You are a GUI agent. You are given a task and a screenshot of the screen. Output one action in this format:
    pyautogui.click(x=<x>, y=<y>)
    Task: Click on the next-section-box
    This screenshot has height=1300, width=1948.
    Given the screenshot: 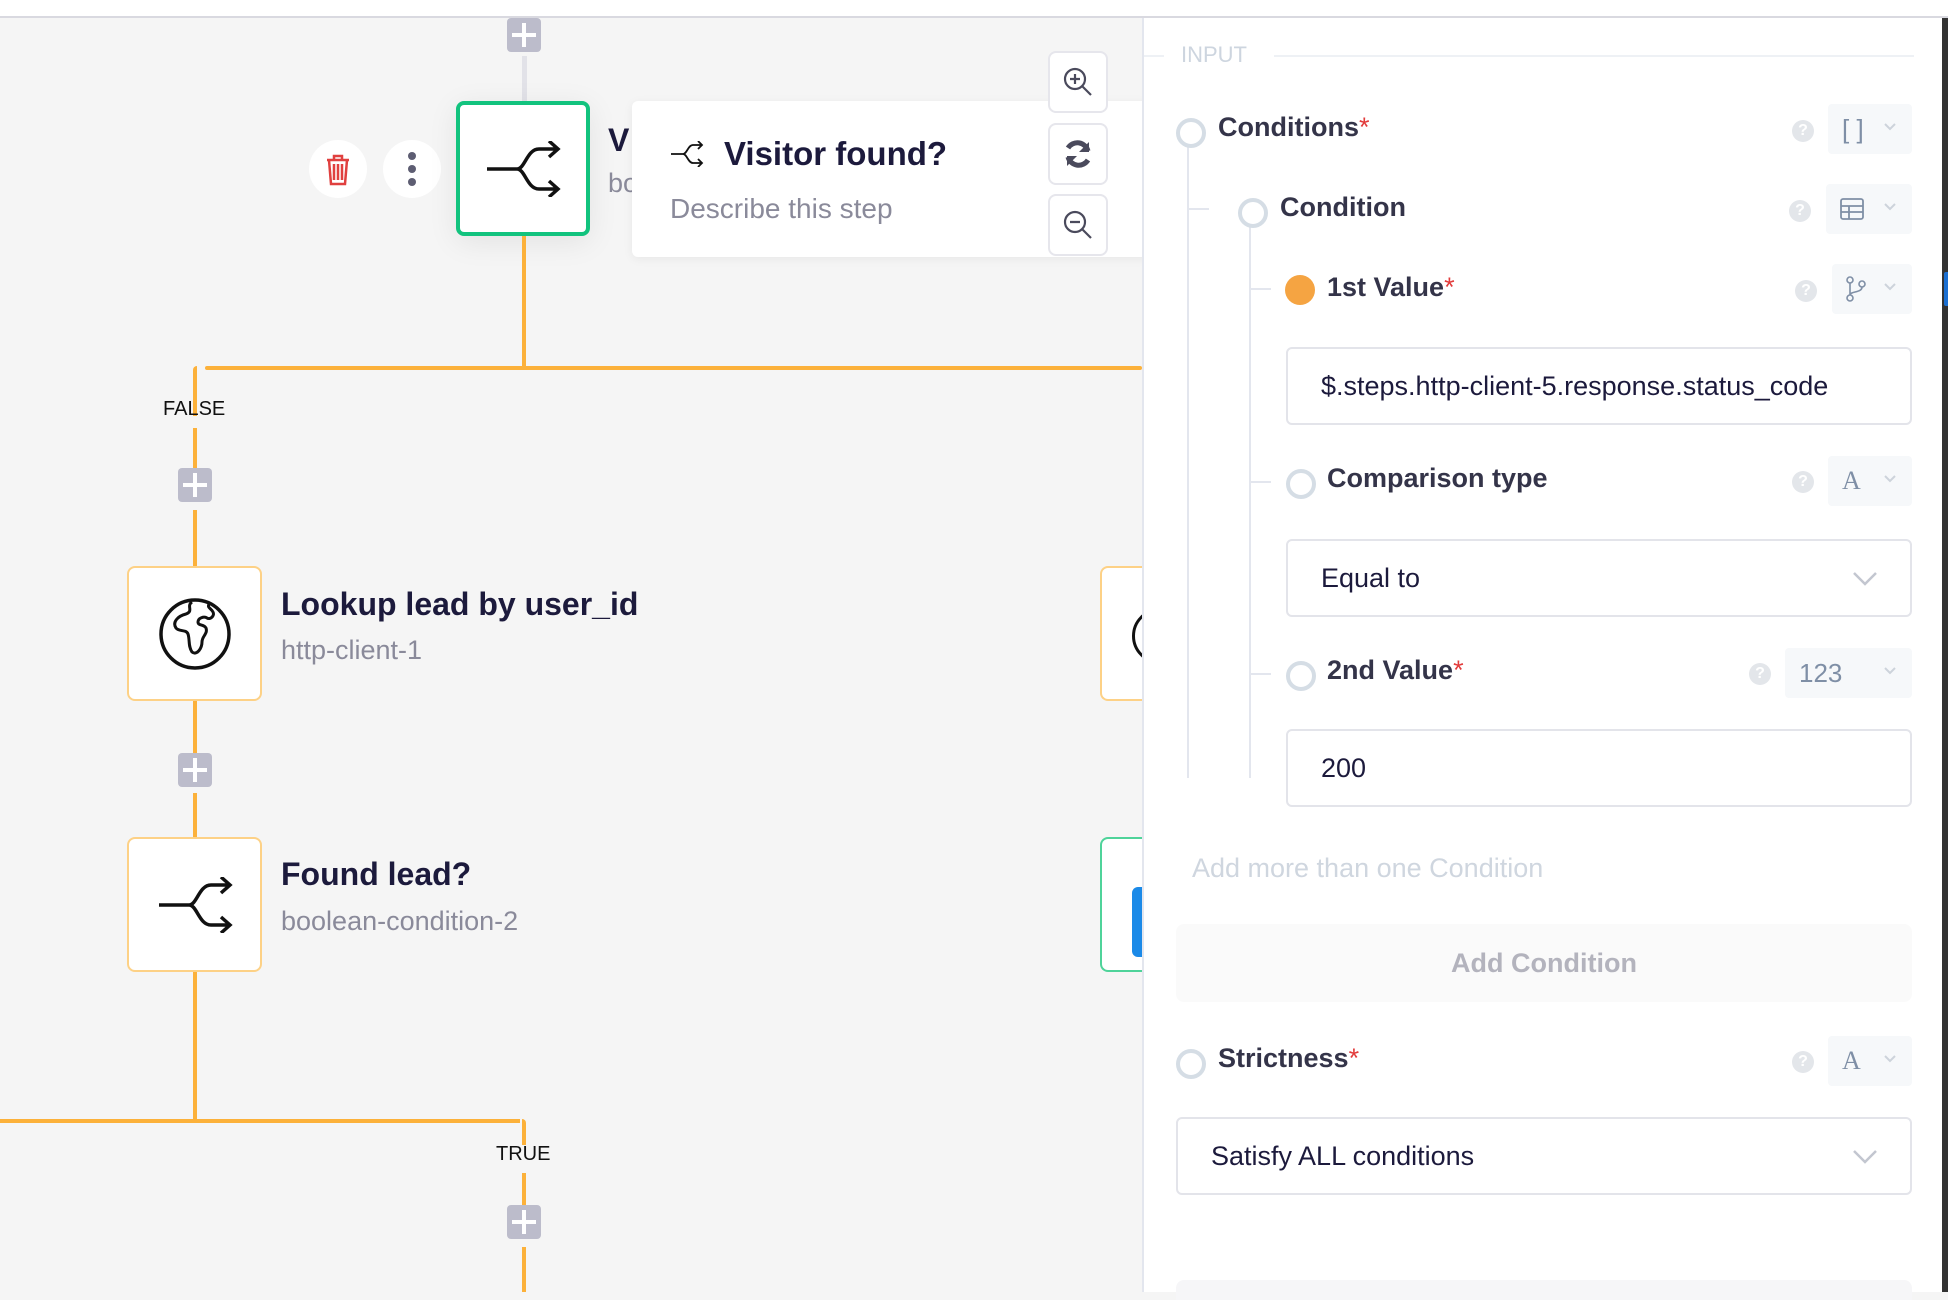 What is the action you would take?
    pyautogui.click(x=1544, y=1290)
    